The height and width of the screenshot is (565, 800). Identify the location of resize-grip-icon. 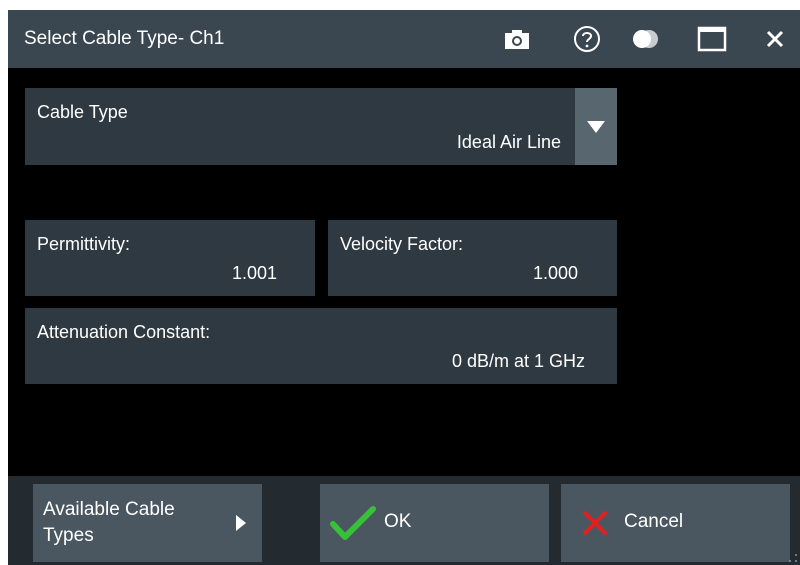
(793, 558).